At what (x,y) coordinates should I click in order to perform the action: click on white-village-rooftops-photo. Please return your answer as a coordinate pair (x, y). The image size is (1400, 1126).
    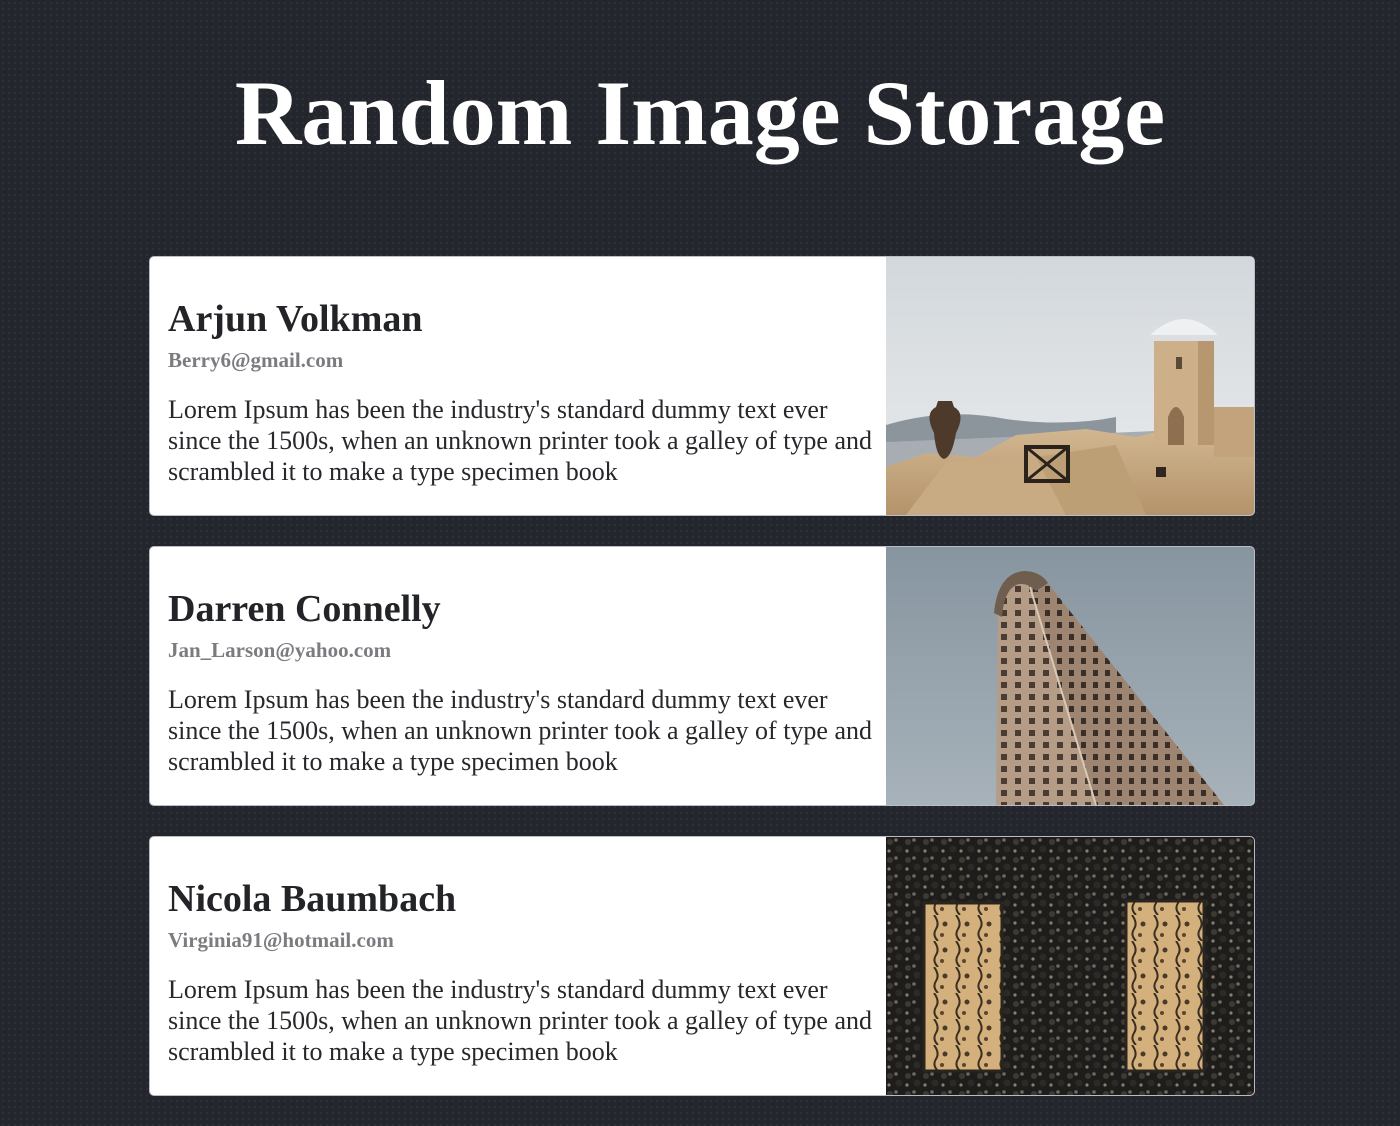
    Looking at the image, I should click on (1070, 386).